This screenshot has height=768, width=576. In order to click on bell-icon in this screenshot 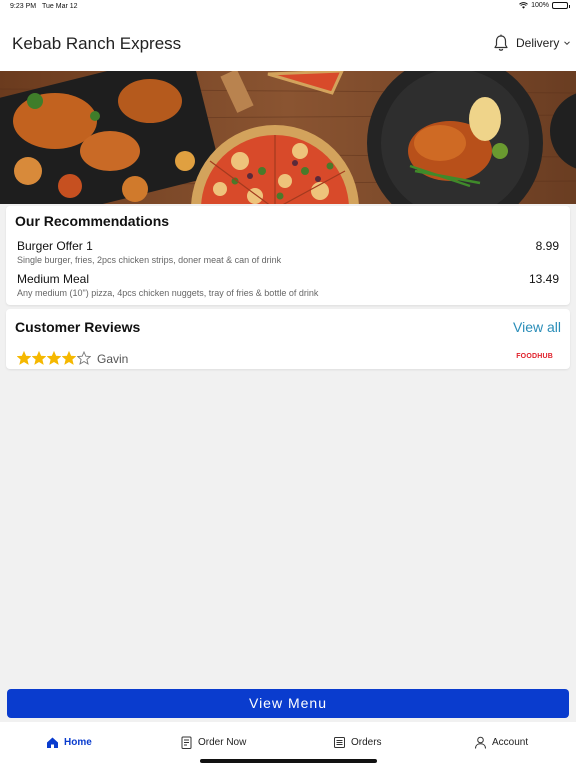, I will do `click(501, 43)`.